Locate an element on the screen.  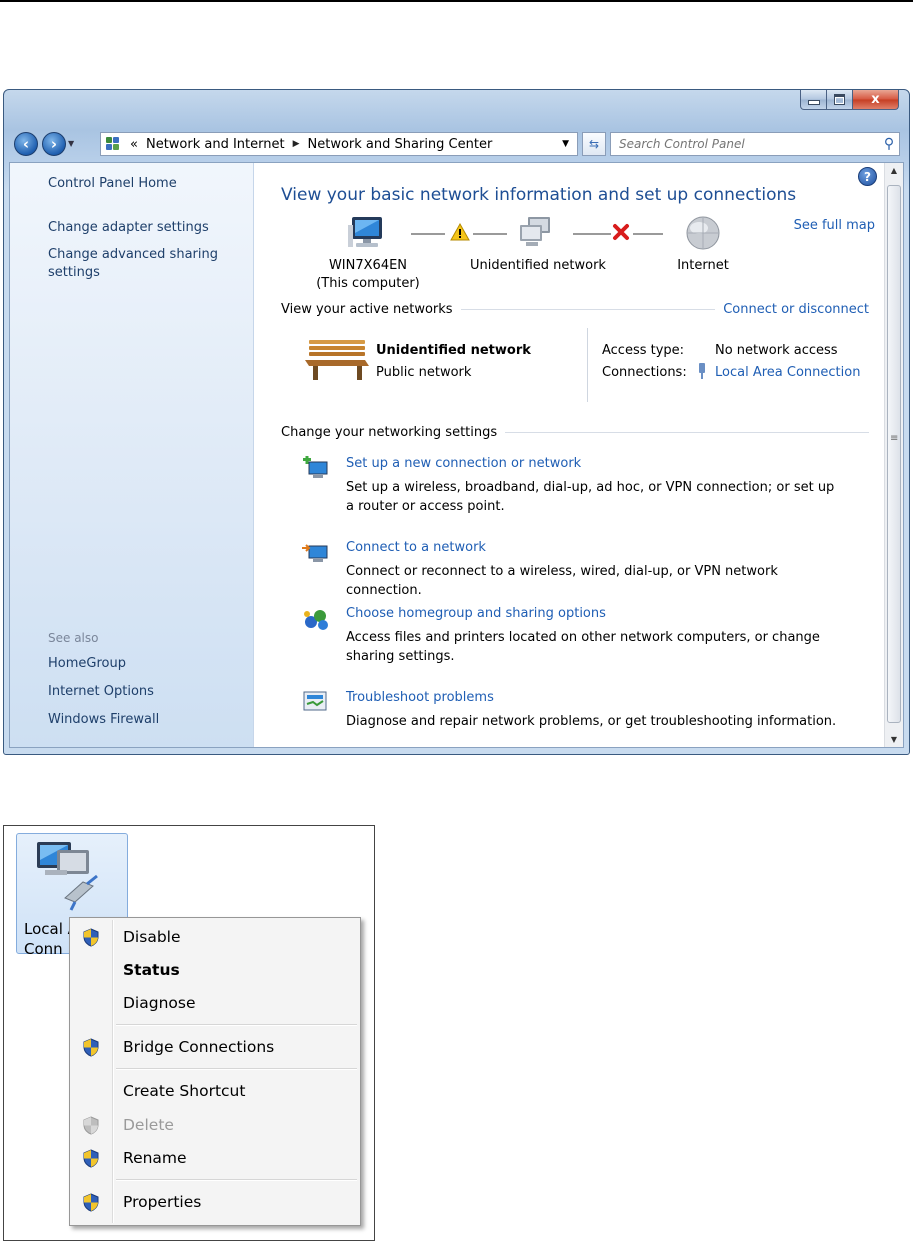
change-advanced-sharing-line1: Change advanced sharing is located at coordinates (133, 254).